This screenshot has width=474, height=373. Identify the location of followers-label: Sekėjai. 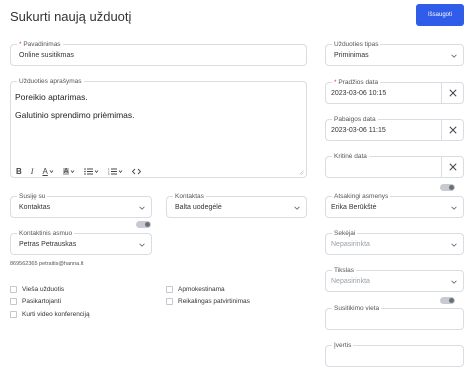
(345, 233).